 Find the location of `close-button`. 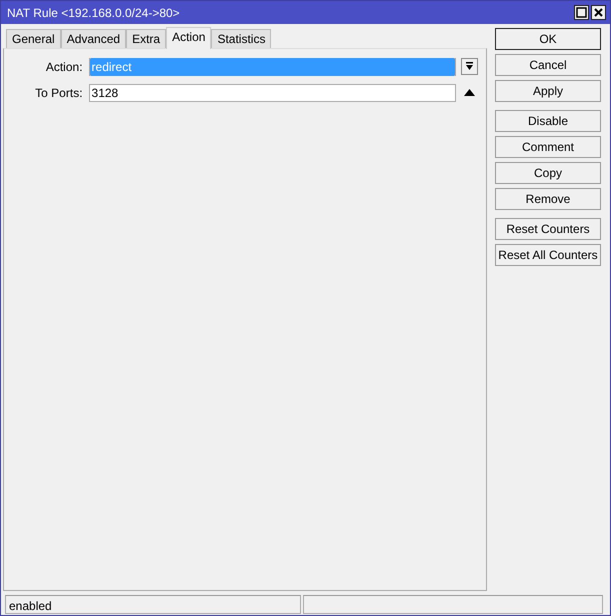

close-button is located at coordinates (598, 12).